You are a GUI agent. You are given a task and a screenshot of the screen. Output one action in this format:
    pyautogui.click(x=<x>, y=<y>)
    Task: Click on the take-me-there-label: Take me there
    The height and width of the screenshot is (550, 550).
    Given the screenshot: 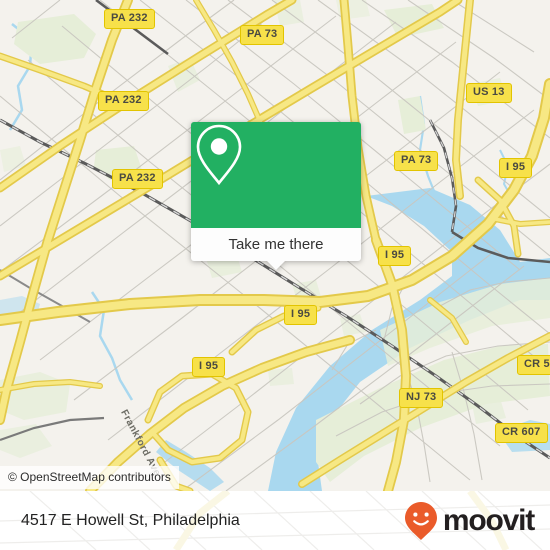 What is the action you would take?
    pyautogui.click(x=275, y=244)
    